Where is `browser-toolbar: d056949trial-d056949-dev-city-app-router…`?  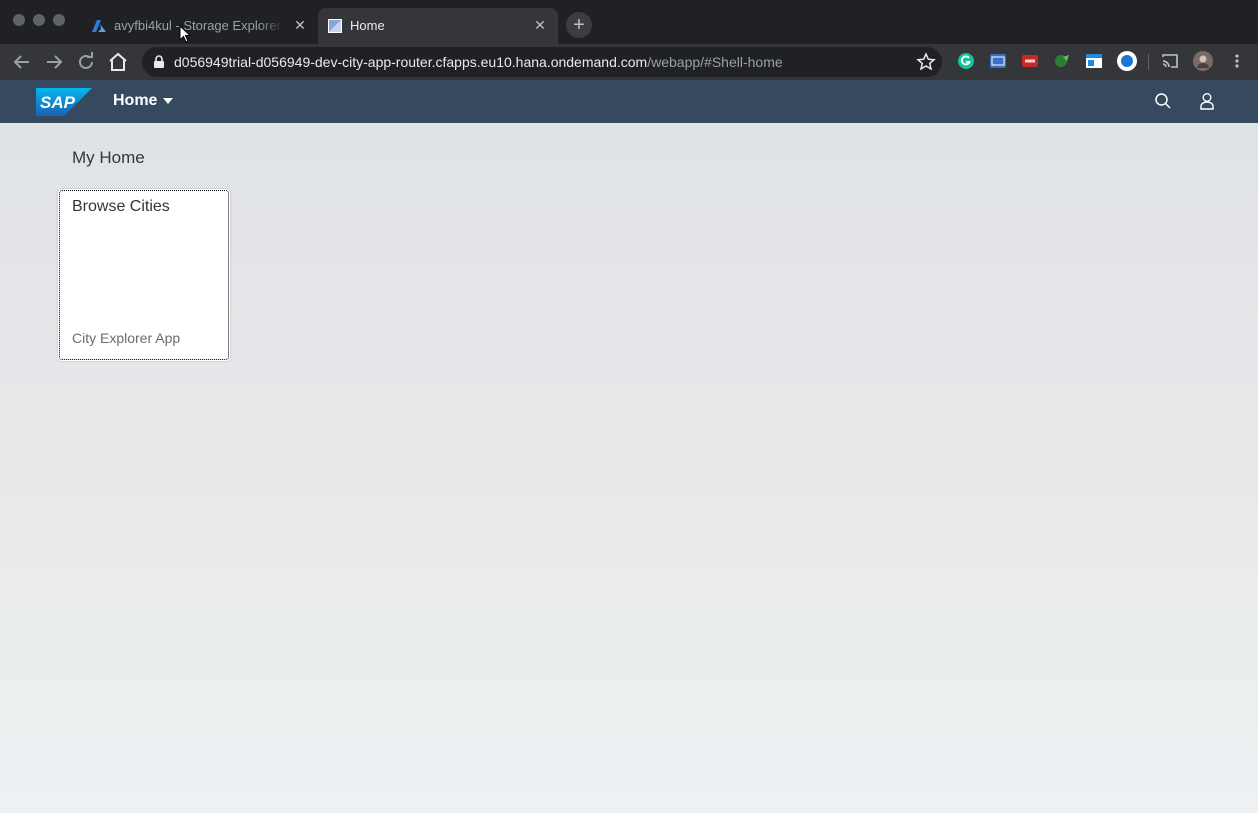
browser-toolbar: d056949trial-d056949-dev-city-app-router… is located at coordinates (629, 62).